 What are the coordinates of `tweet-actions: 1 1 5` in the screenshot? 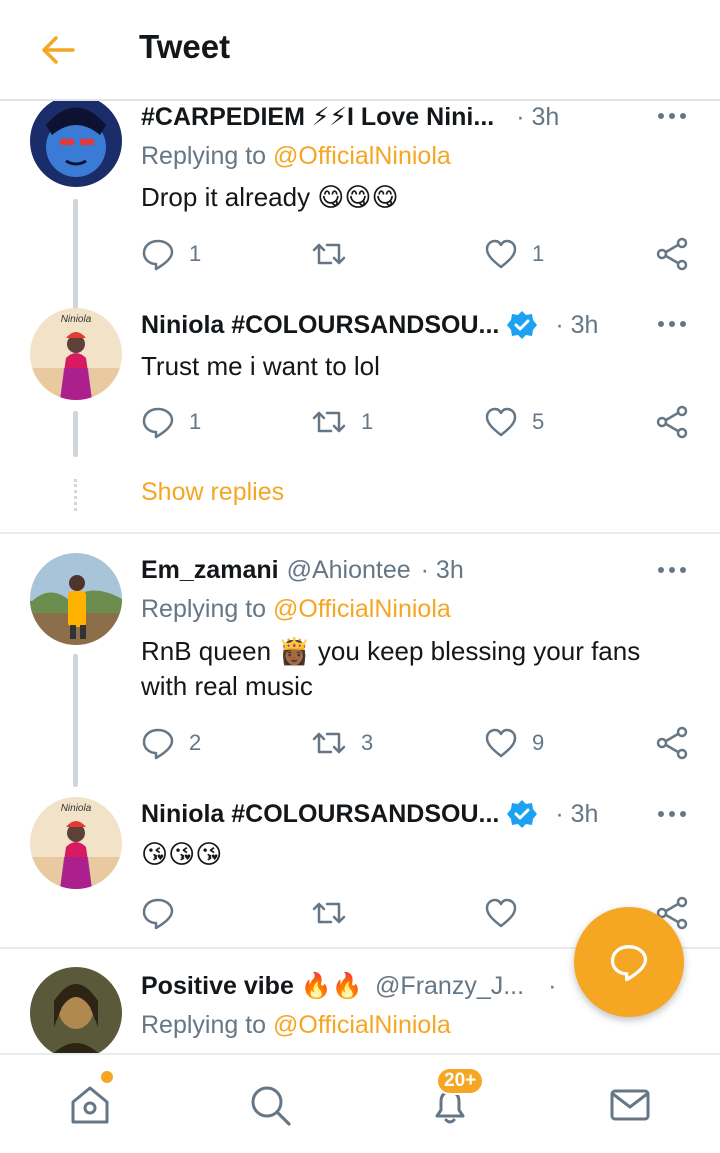 It's located at (421, 422).